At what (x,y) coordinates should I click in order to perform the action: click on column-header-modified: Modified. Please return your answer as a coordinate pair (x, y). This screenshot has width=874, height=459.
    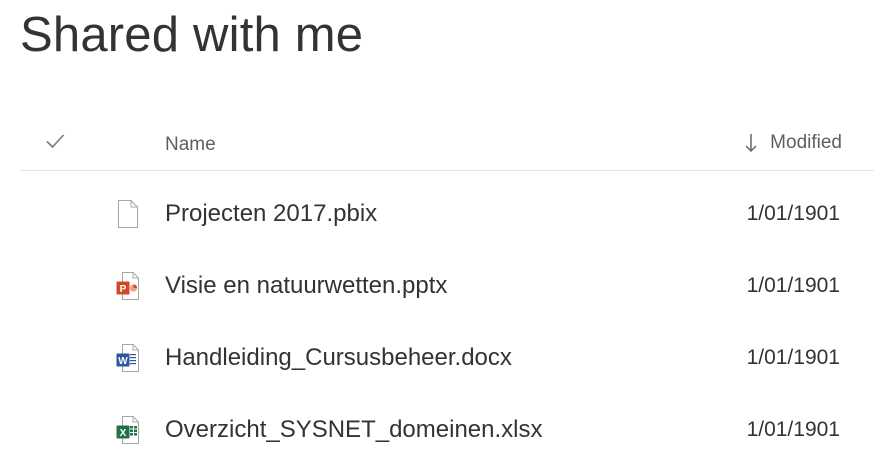
    Looking at the image, I should click on (793, 143).